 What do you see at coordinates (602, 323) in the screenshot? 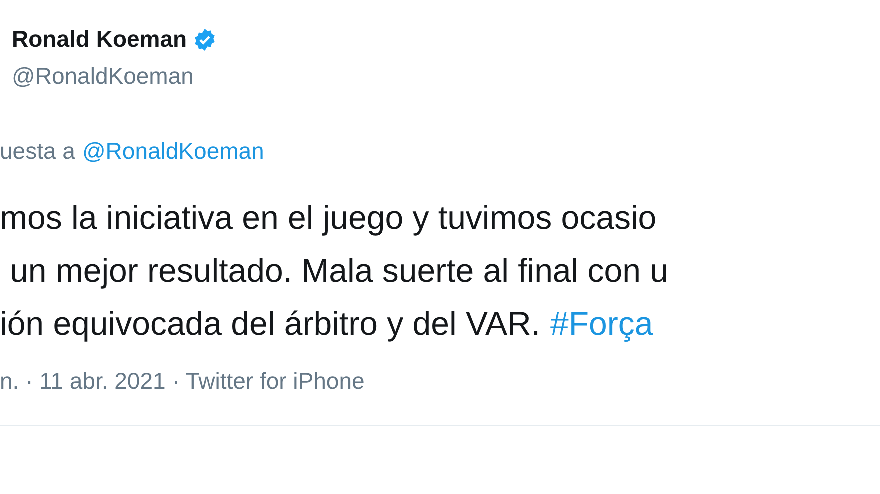
I see `hashtag-link: #Força` at bounding box center [602, 323].